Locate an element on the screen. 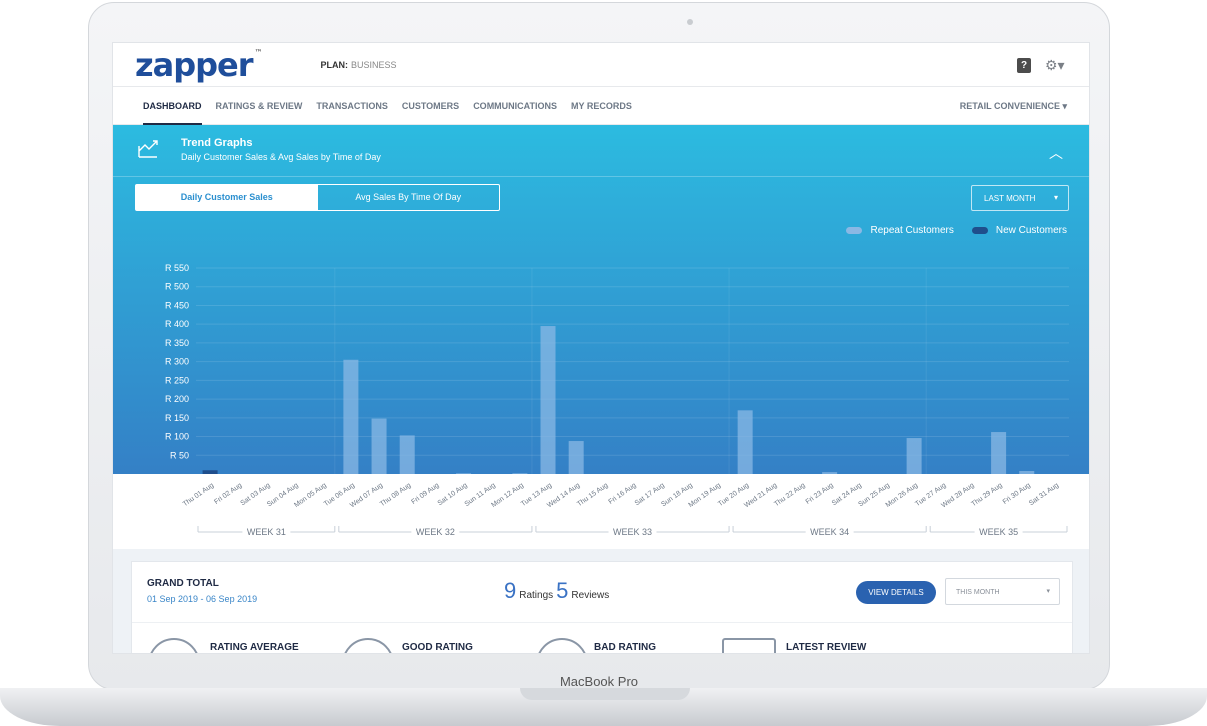 The width and height of the screenshot is (1207, 726). y-tick-label: R 400 is located at coordinates (177, 324).